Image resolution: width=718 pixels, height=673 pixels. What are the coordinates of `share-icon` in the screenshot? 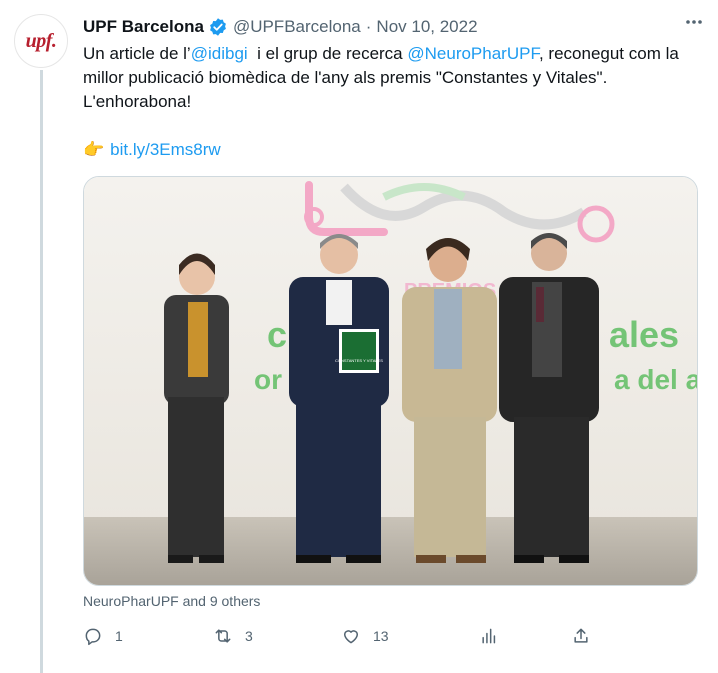 It's located at (581, 635).